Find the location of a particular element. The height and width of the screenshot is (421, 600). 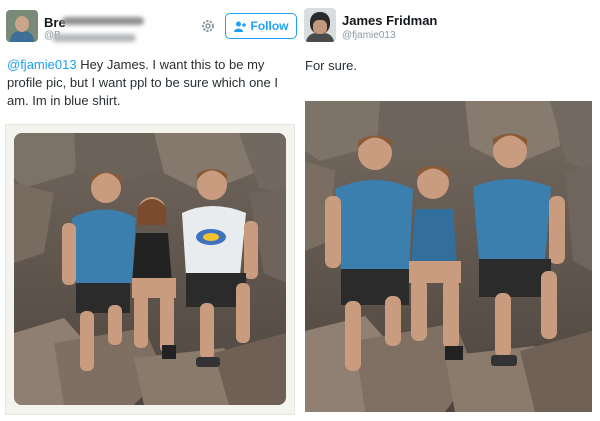

redacted-handle-bar is located at coordinates (94, 38).